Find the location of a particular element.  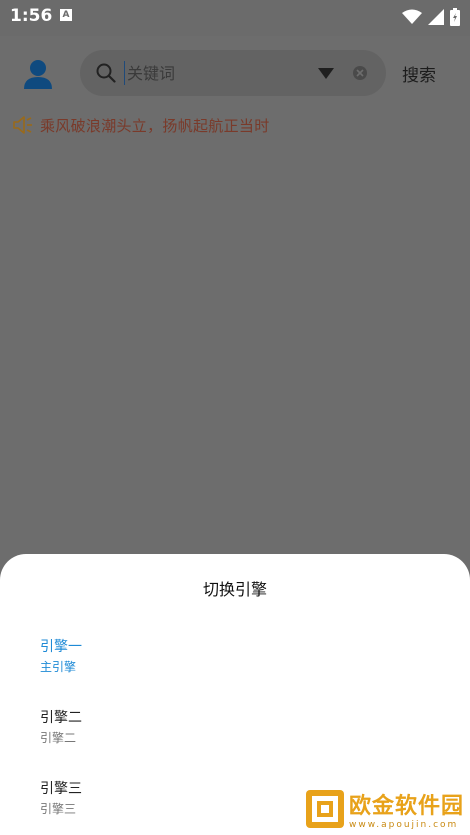

watermark-text-group: 欧金软件园 www.apoujin.com is located at coordinates (406, 809).